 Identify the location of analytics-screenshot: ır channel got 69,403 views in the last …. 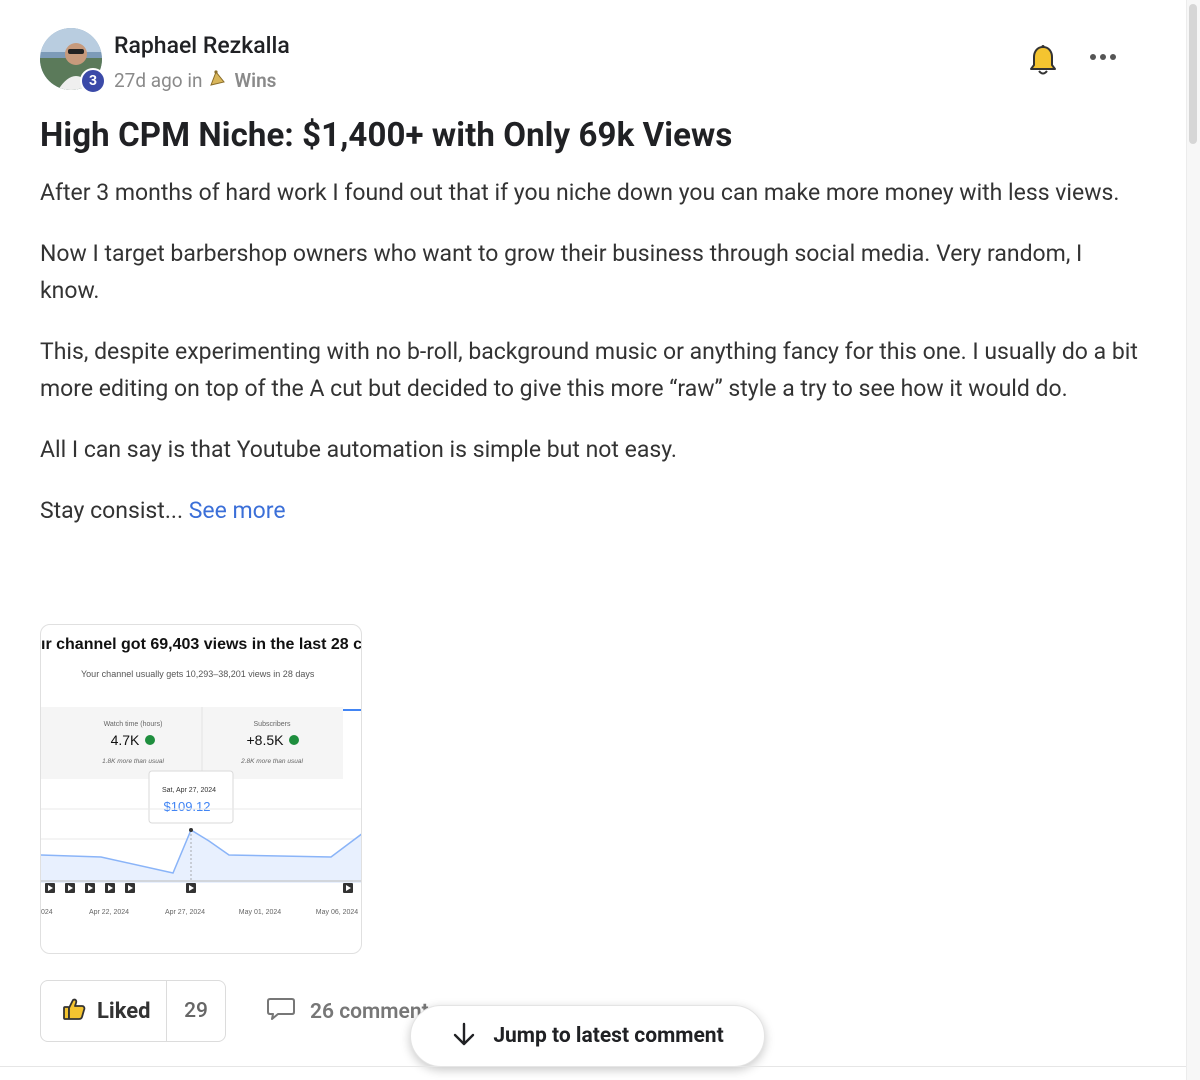
(201, 776).